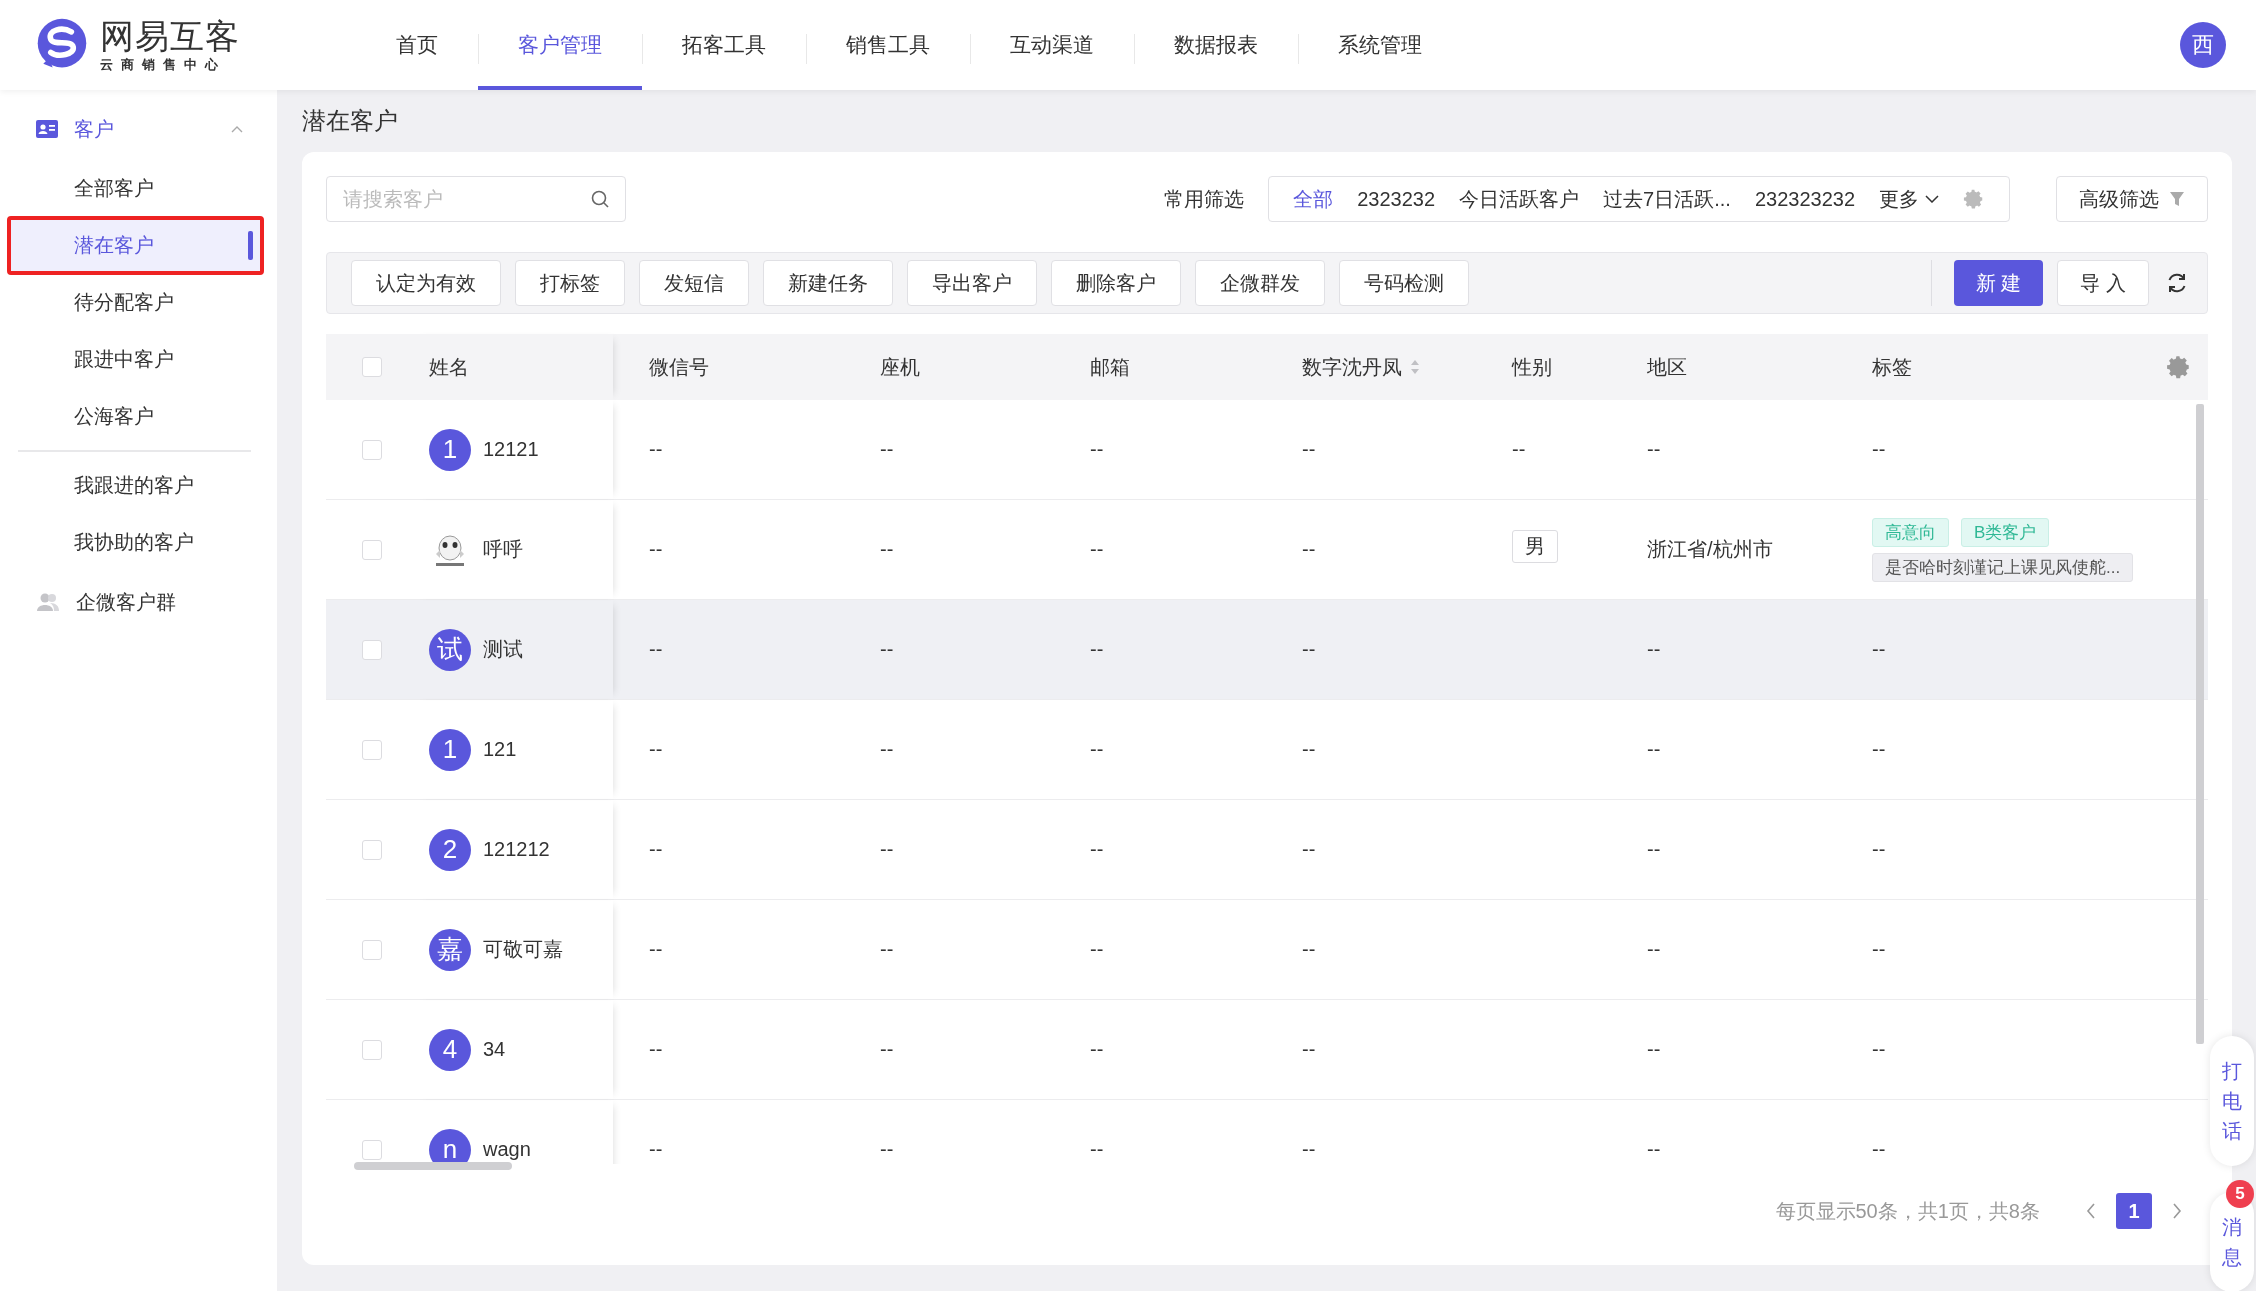 Image resolution: width=2256 pixels, height=1291 pixels. Describe the element at coordinates (2177, 1211) in the screenshot. I see `next-page-icon` at that location.